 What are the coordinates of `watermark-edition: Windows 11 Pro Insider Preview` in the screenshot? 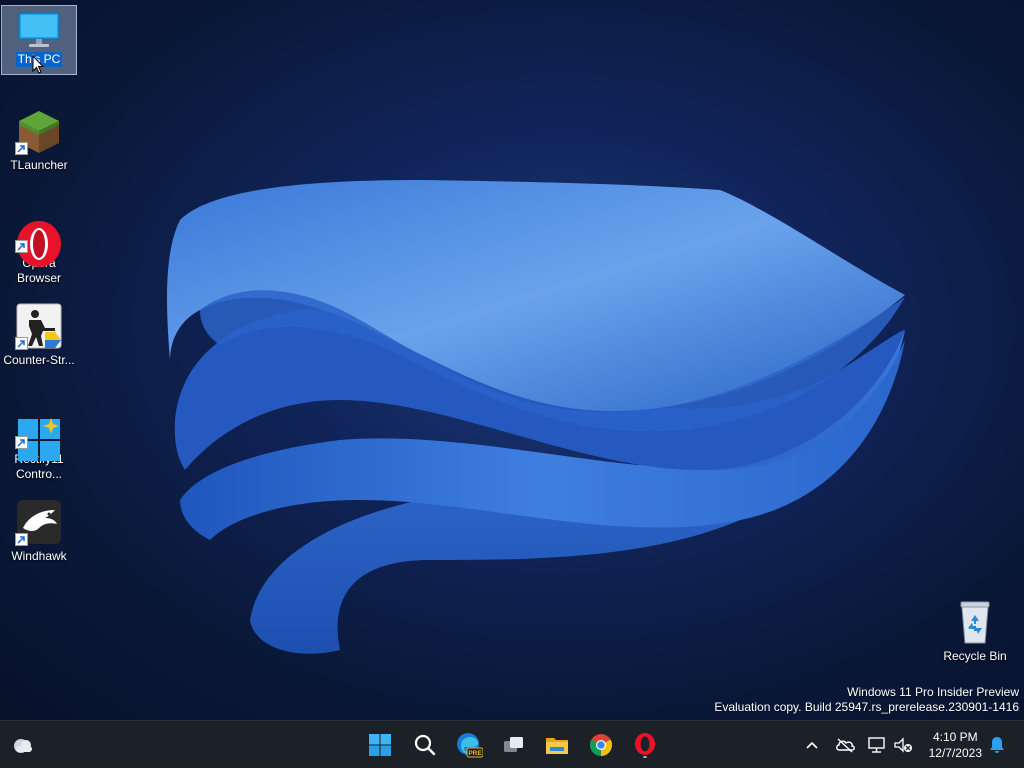 It's located at (933, 692).